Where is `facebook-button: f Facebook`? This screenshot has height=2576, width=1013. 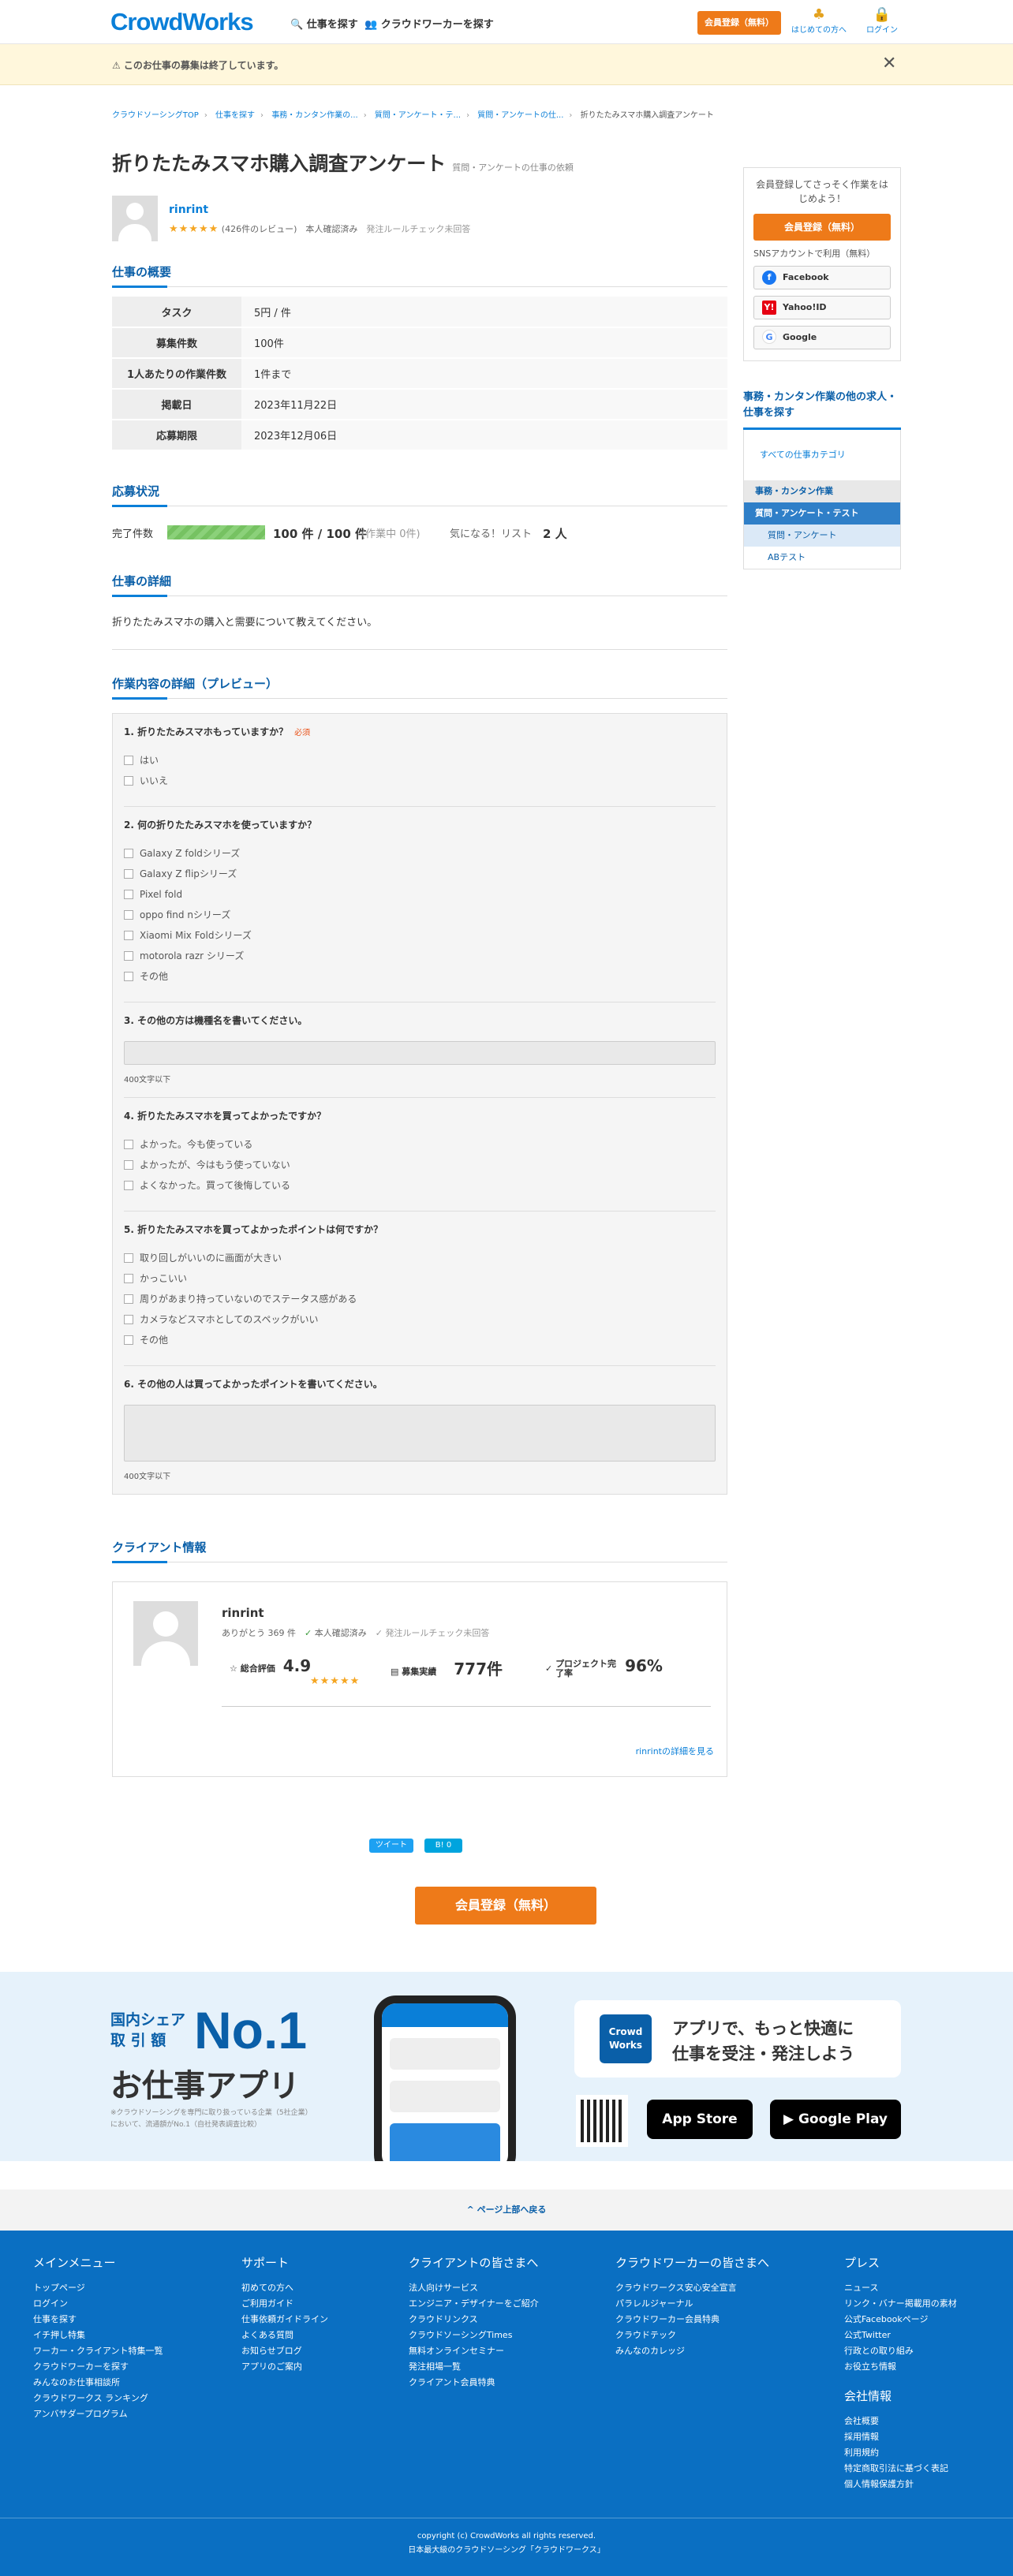 facebook-button: f Facebook is located at coordinates (822, 277).